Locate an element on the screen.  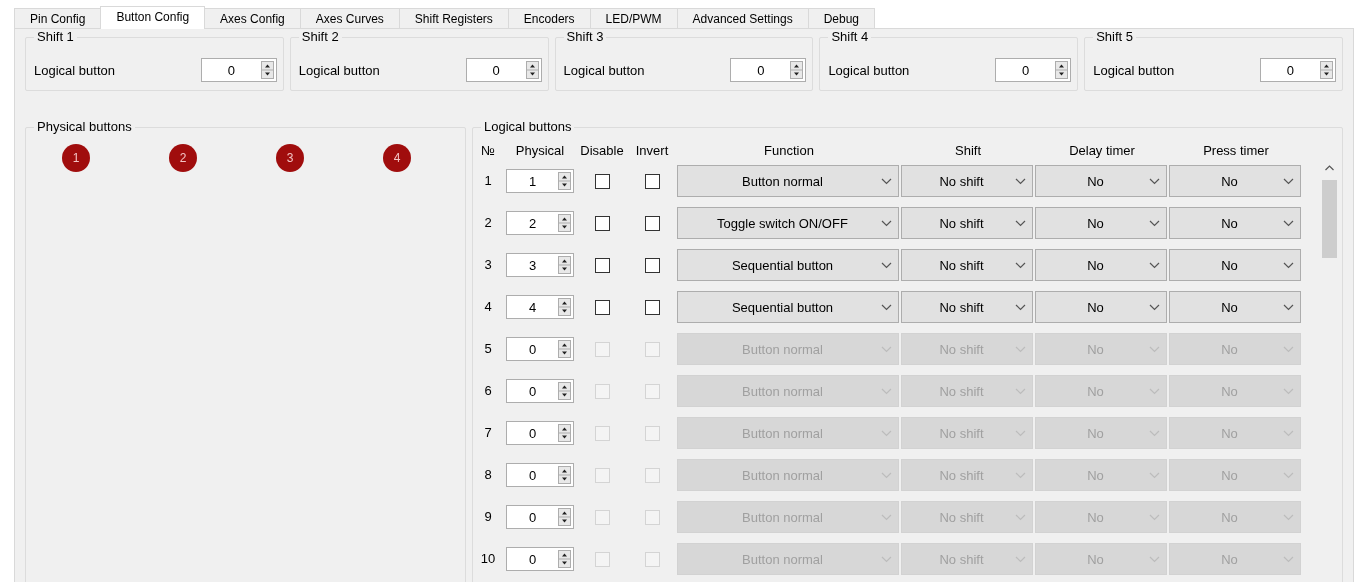
spin-box: 2 is located at coordinates (540, 223).